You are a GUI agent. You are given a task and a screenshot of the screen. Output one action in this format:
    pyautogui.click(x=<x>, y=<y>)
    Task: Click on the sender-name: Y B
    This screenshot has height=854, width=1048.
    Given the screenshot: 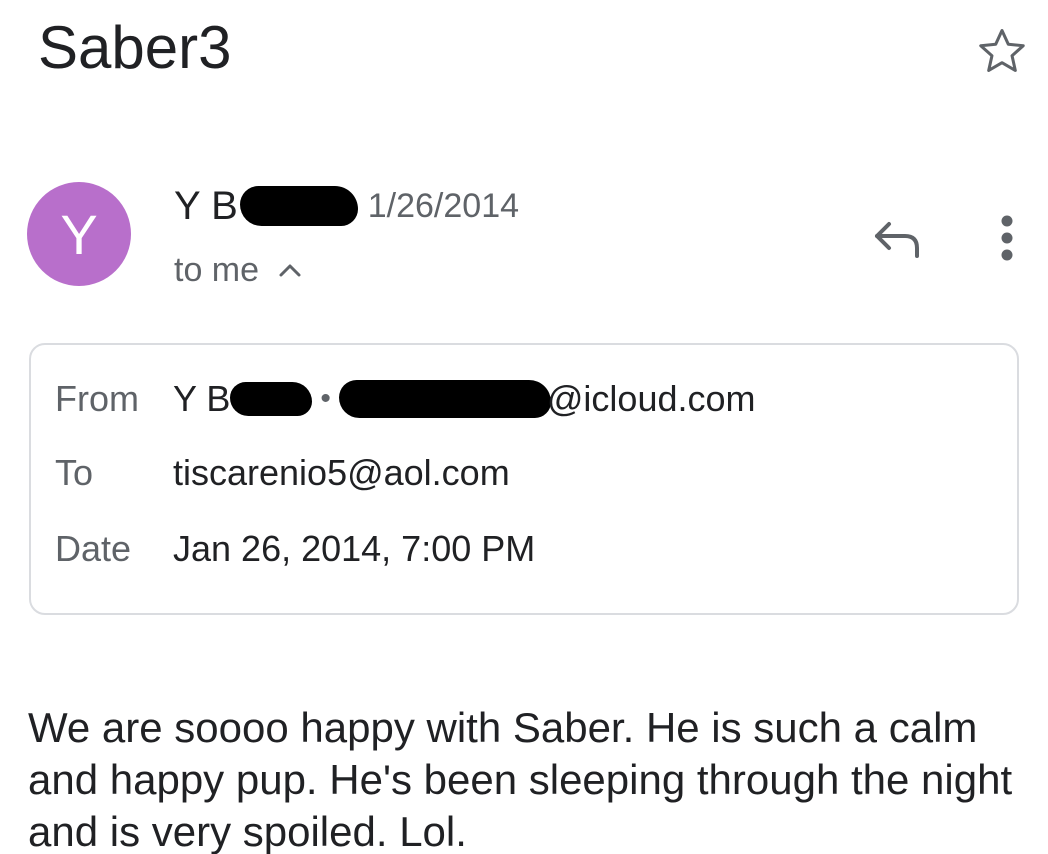 What is the action you would take?
    pyautogui.click(x=206, y=205)
    